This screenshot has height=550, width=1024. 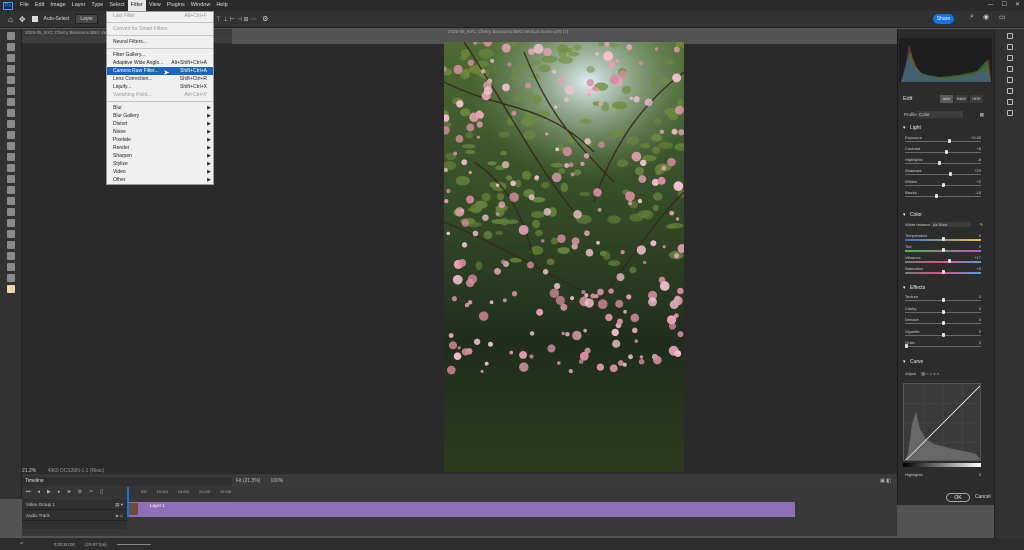 I want to click on menu-image: Image, so click(x=57, y=5).